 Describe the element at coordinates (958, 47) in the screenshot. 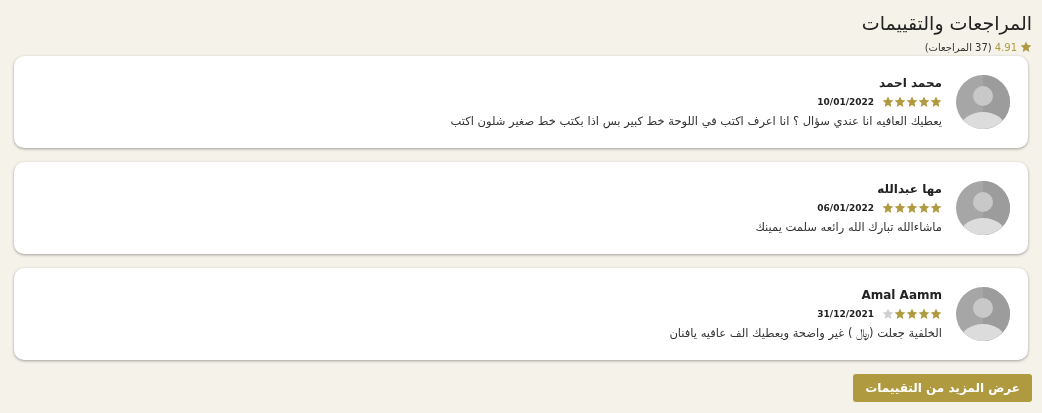

I see `review-count: (37 المراجعات)` at that location.